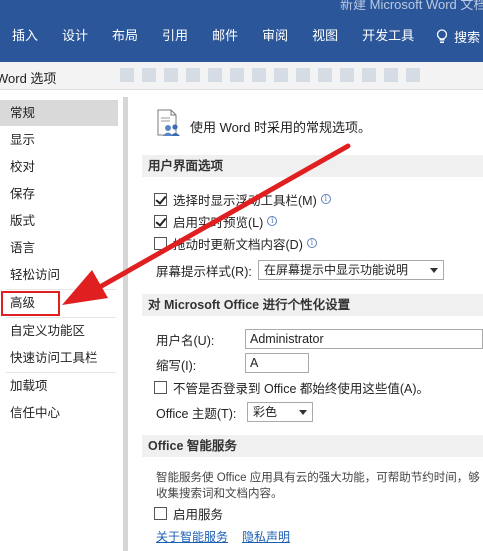  I want to click on office-theme-select: 彩色, so click(280, 412).